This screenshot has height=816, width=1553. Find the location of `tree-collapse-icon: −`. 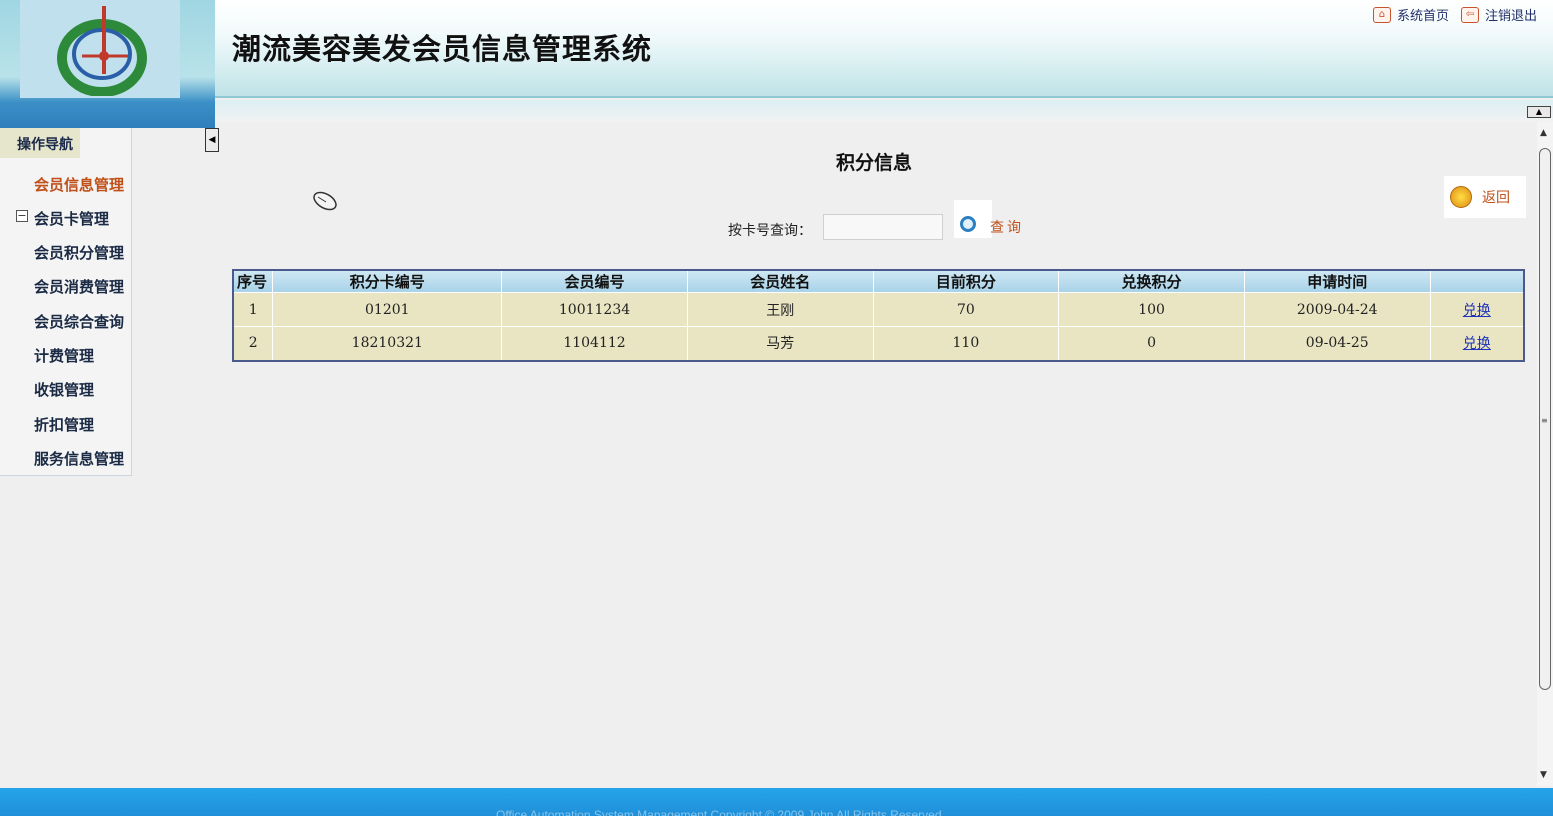

tree-collapse-icon: − is located at coordinates (22, 216).